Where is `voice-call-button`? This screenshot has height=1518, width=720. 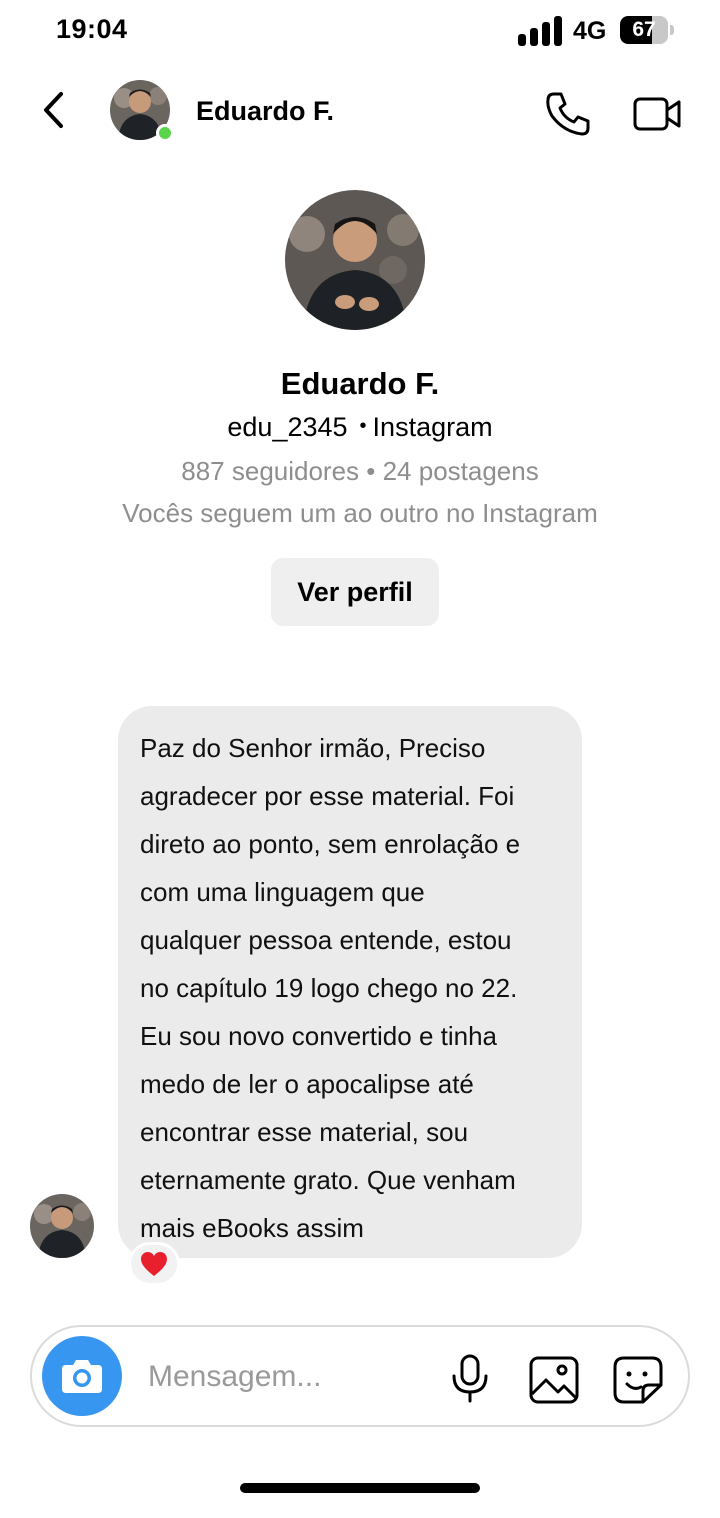
voice-call-button is located at coordinates (569, 114).